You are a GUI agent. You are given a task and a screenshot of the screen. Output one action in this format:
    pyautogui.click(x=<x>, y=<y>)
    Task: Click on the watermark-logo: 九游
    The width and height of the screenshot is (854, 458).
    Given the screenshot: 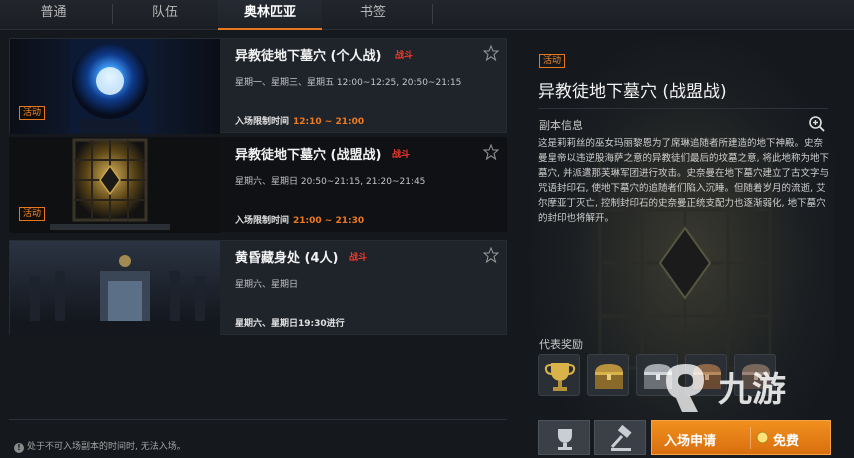 What is the action you would take?
    pyautogui.click(x=747, y=390)
    